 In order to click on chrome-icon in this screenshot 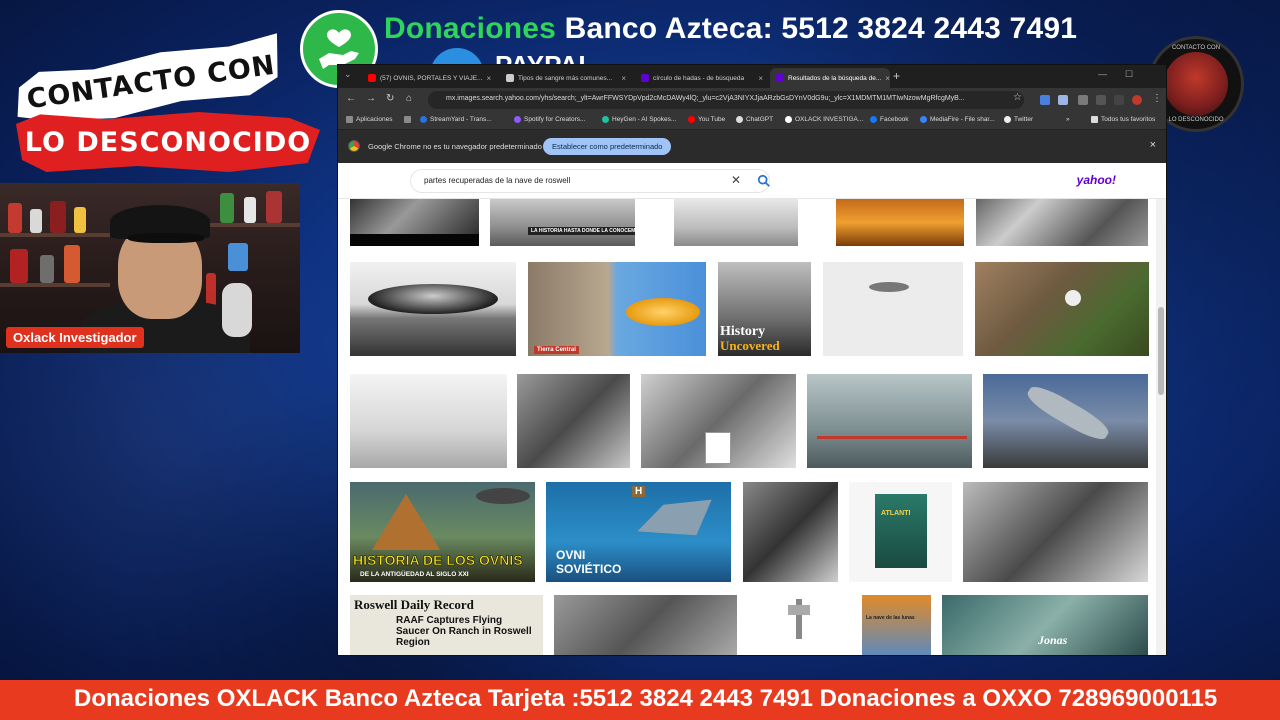, I will do `click(354, 146)`.